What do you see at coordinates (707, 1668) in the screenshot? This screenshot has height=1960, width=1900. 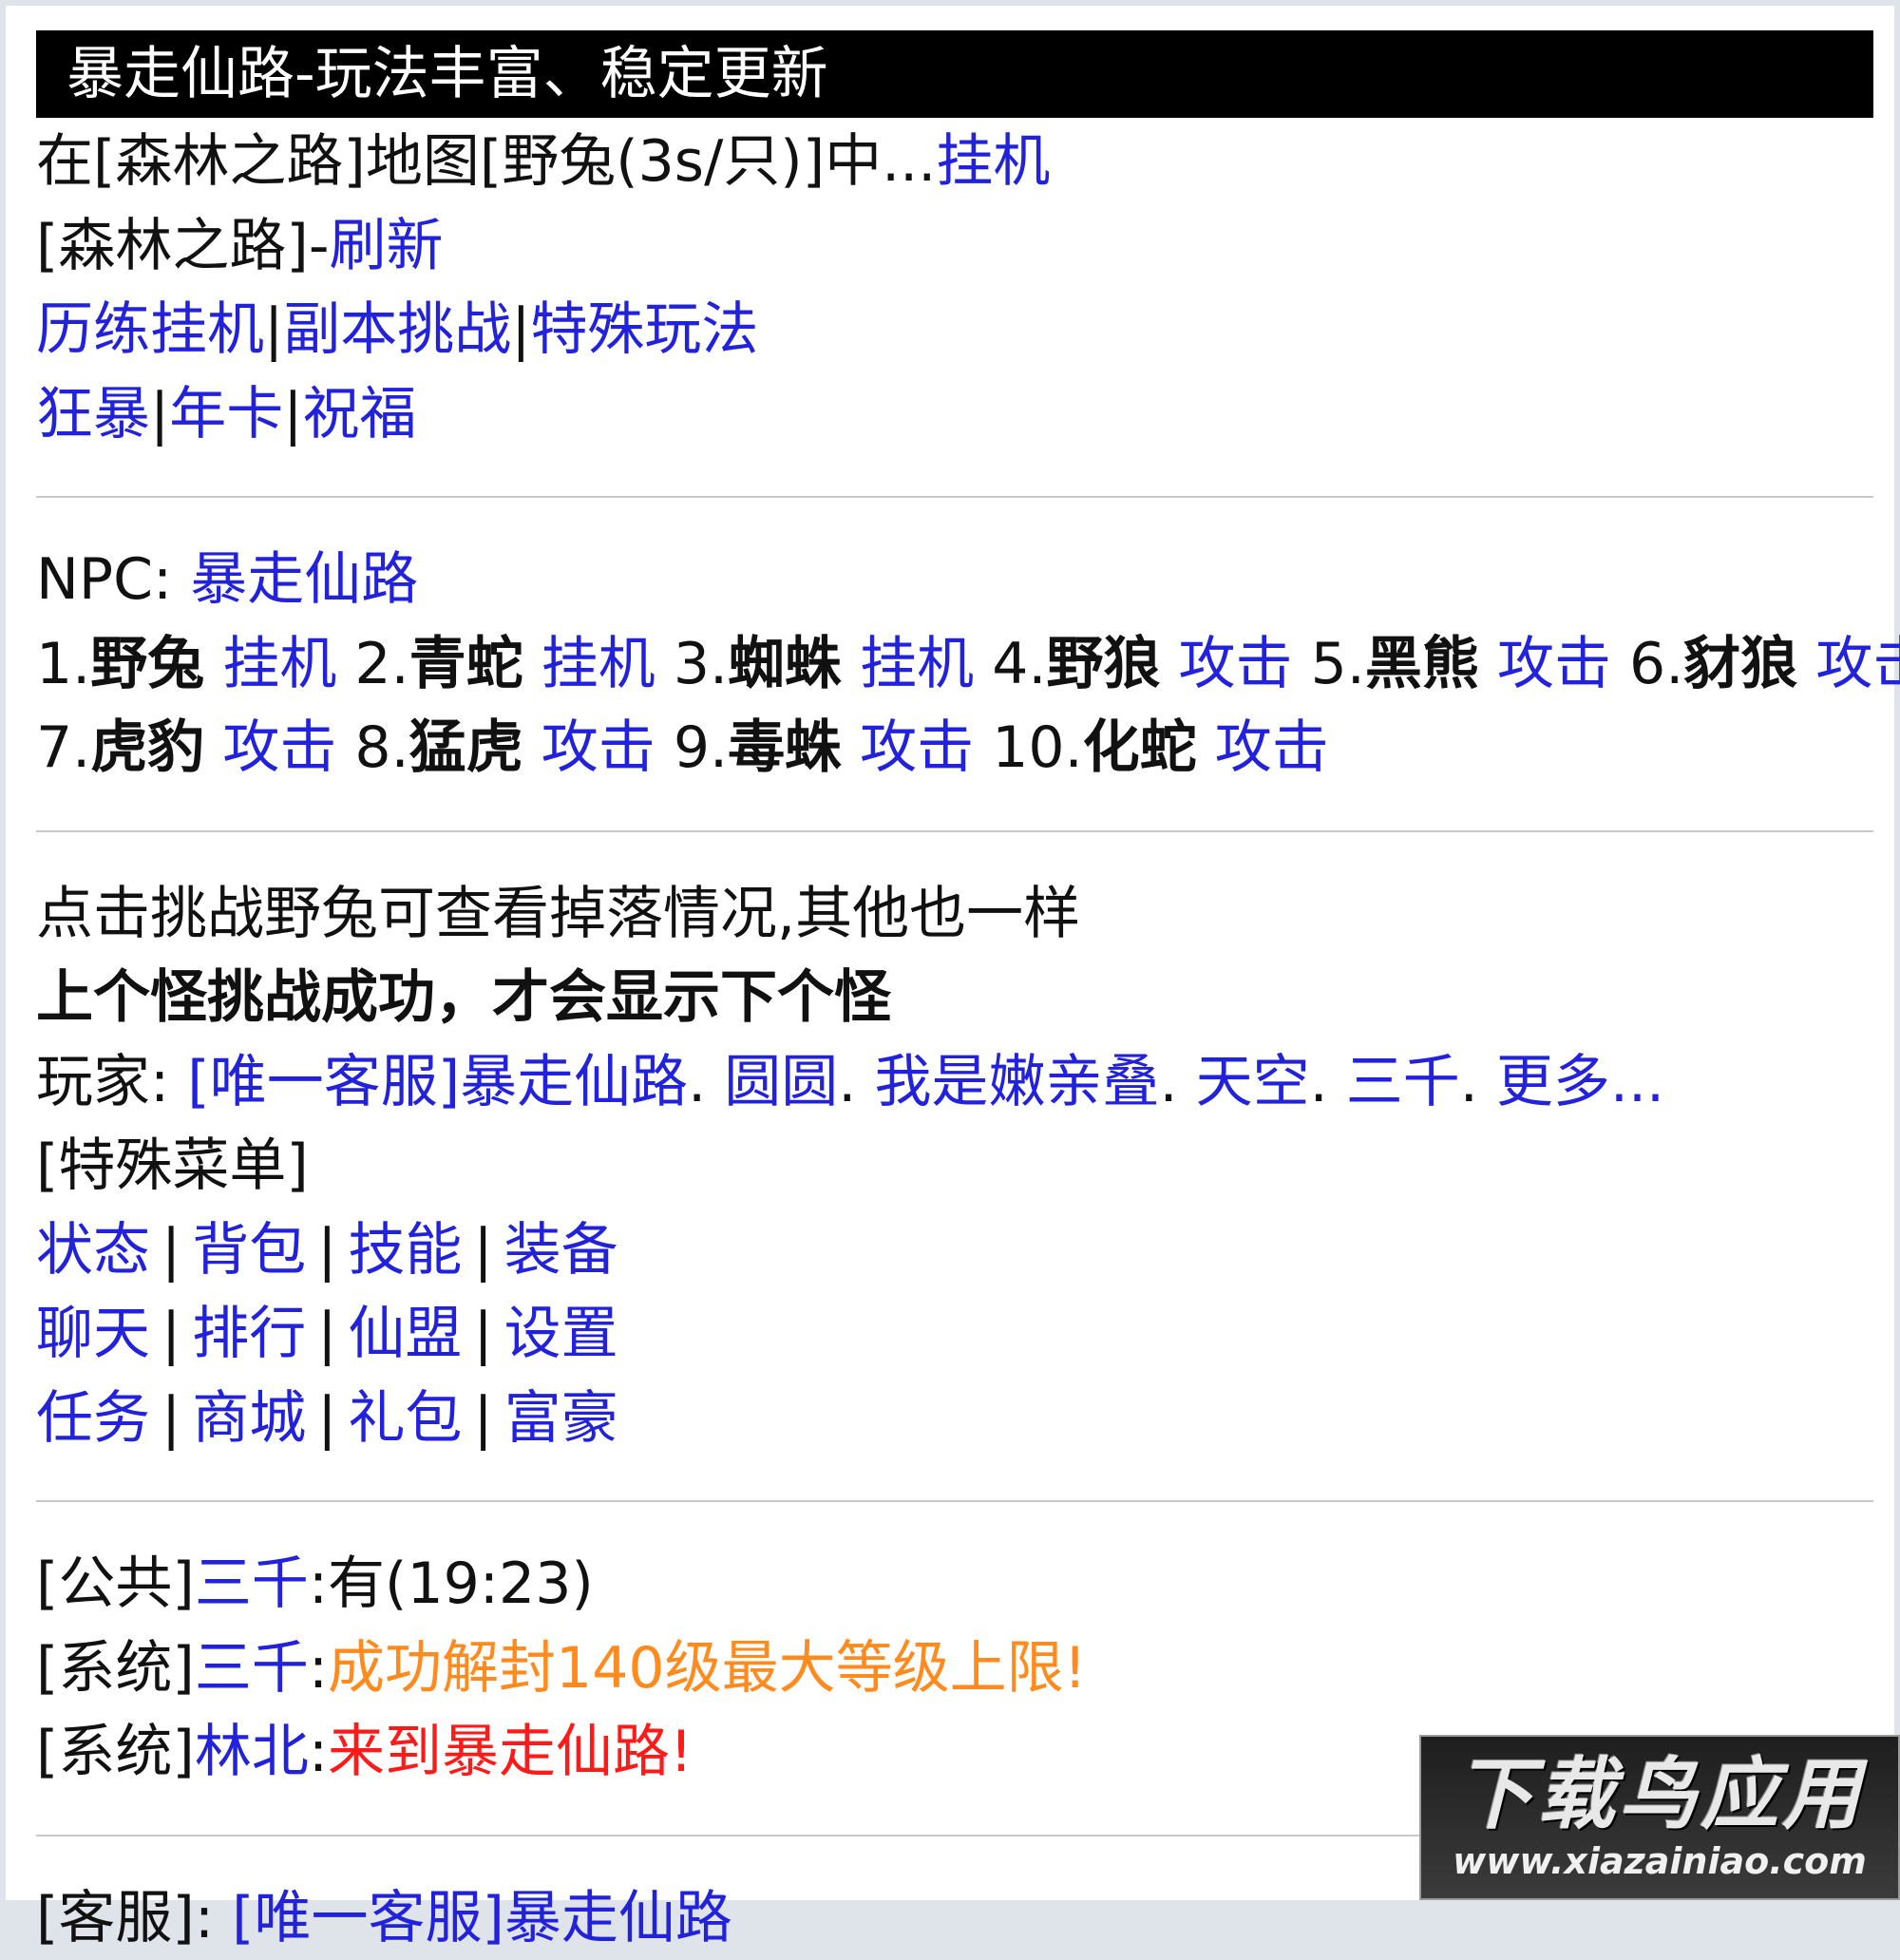 I see `chat-message: 成功解封140级最大等级上限!` at bounding box center [707, 1668].